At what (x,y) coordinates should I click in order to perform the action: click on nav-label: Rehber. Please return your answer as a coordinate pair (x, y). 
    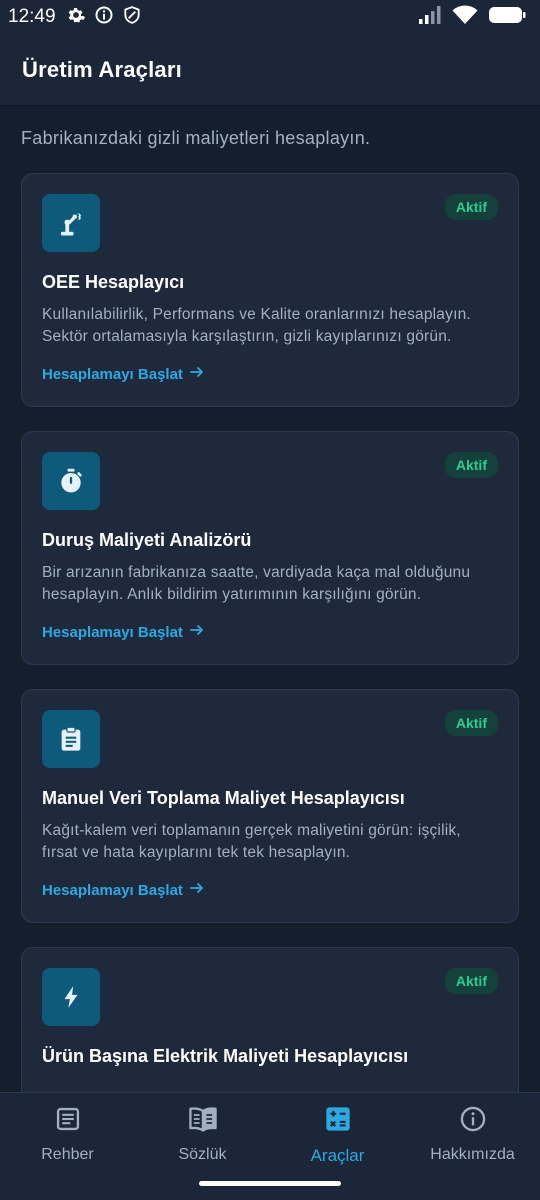
    Looking at the image, I should click on (67, 1154).